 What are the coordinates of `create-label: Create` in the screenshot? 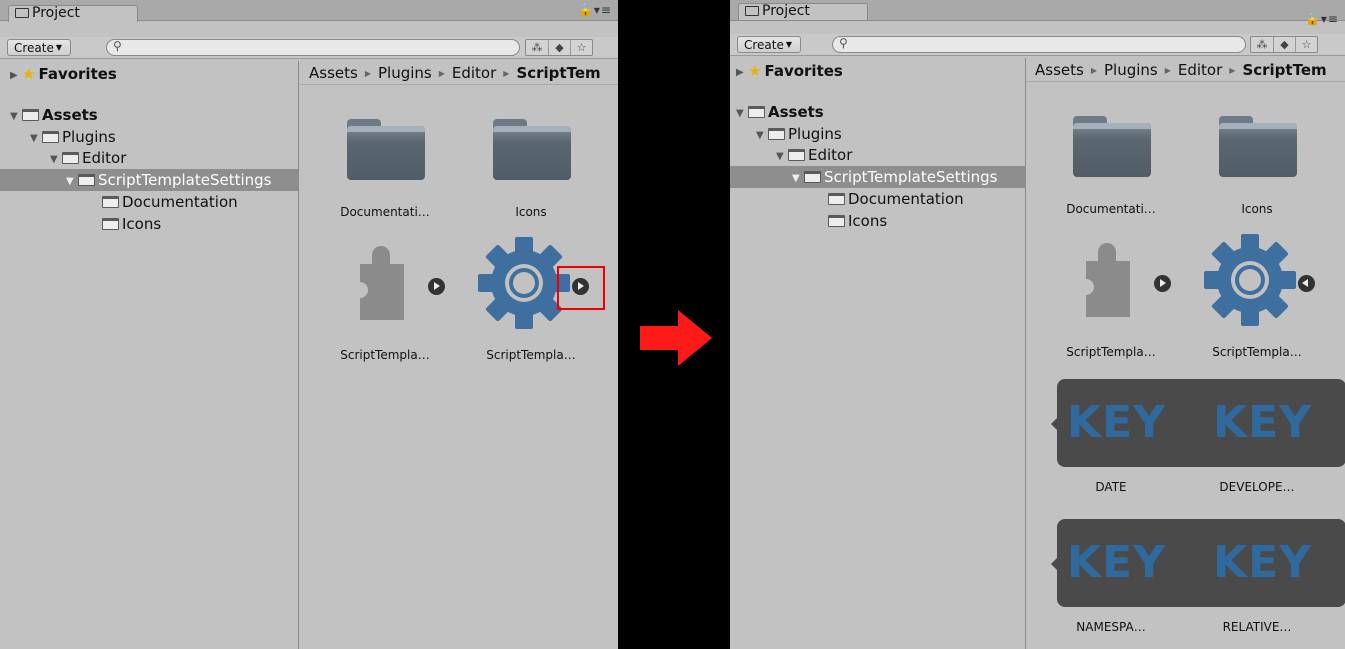 It's located at (764, 45).